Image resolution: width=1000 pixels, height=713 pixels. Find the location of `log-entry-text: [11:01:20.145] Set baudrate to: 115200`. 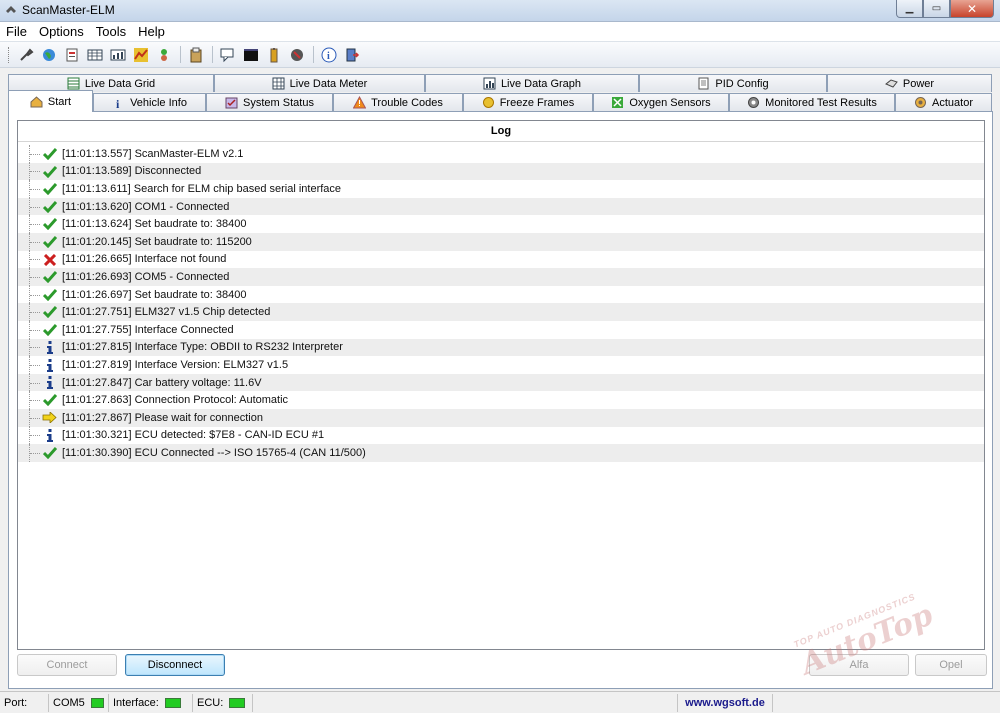

log-entry-text: [11:01:20.145] Set baudrate to: 115200 is located at coordinates (157, 241).